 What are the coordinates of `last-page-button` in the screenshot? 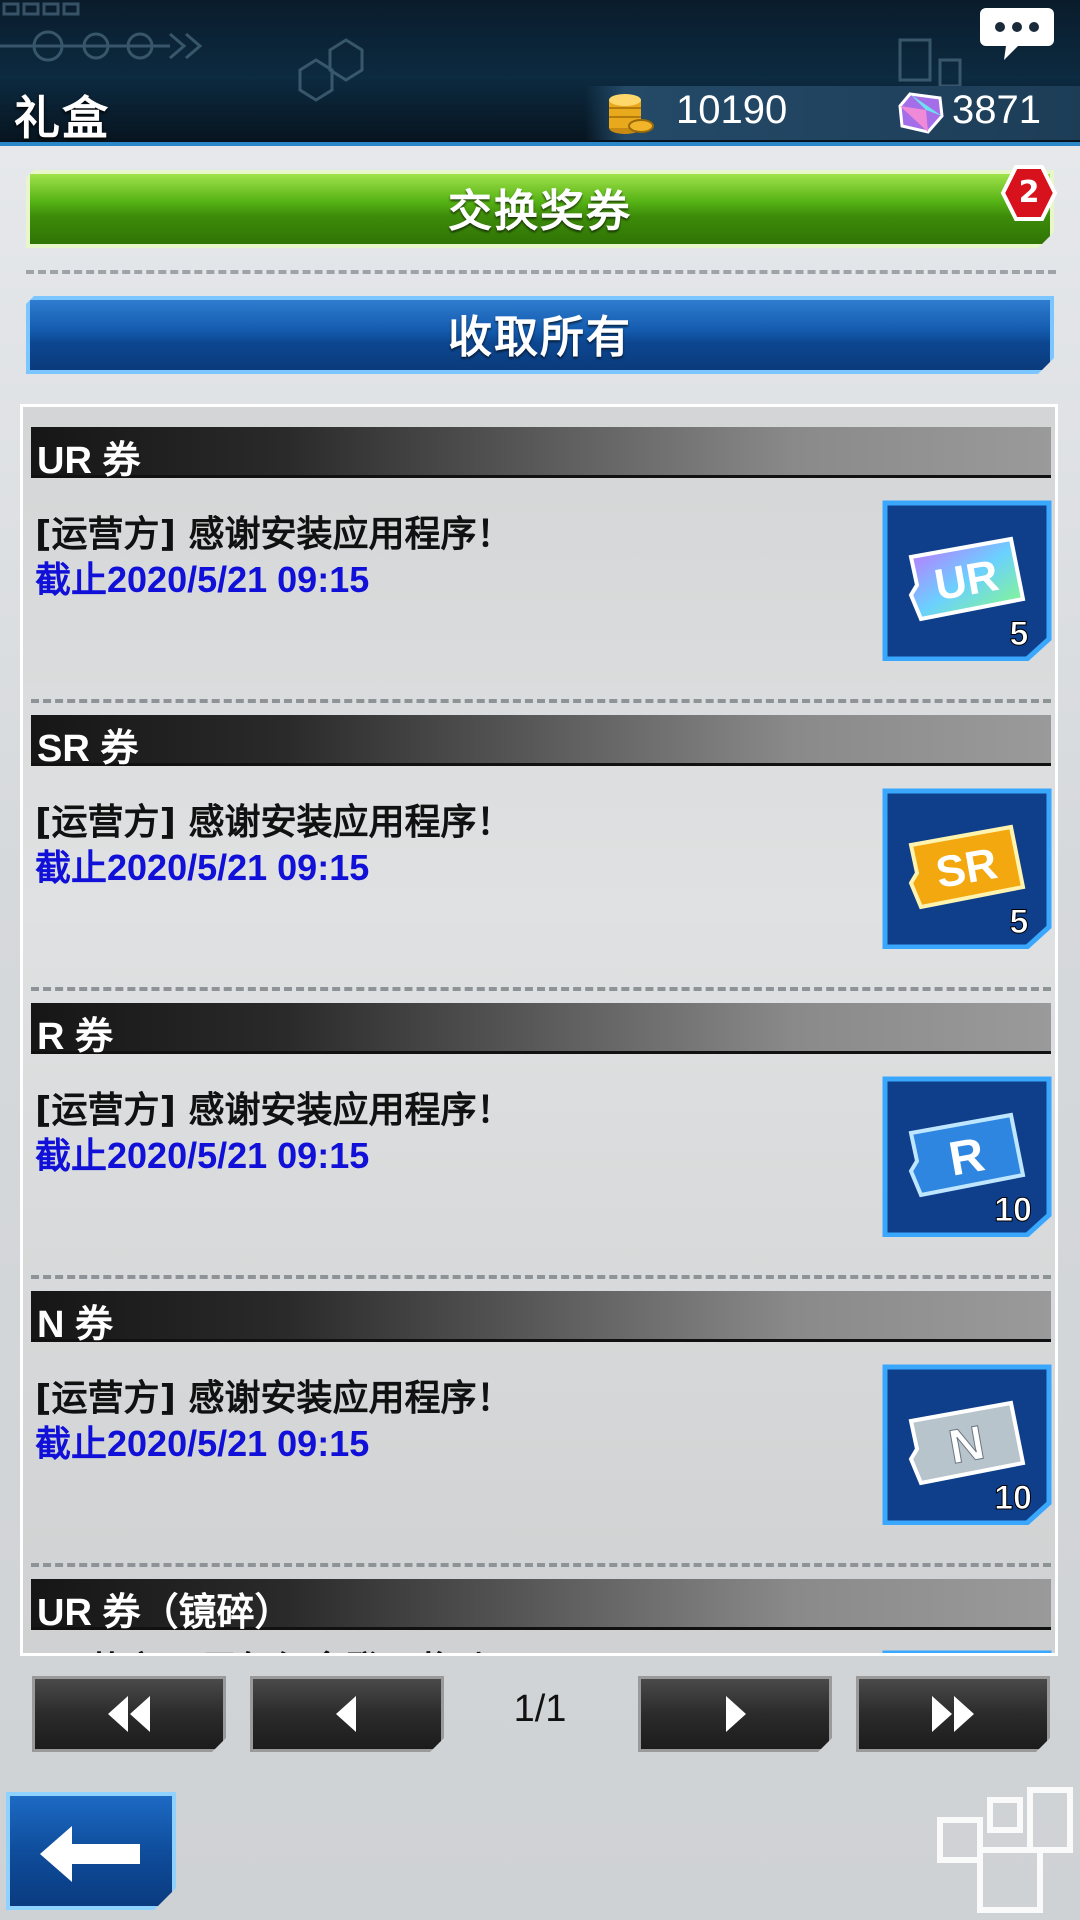 It's located at (953, 1714).